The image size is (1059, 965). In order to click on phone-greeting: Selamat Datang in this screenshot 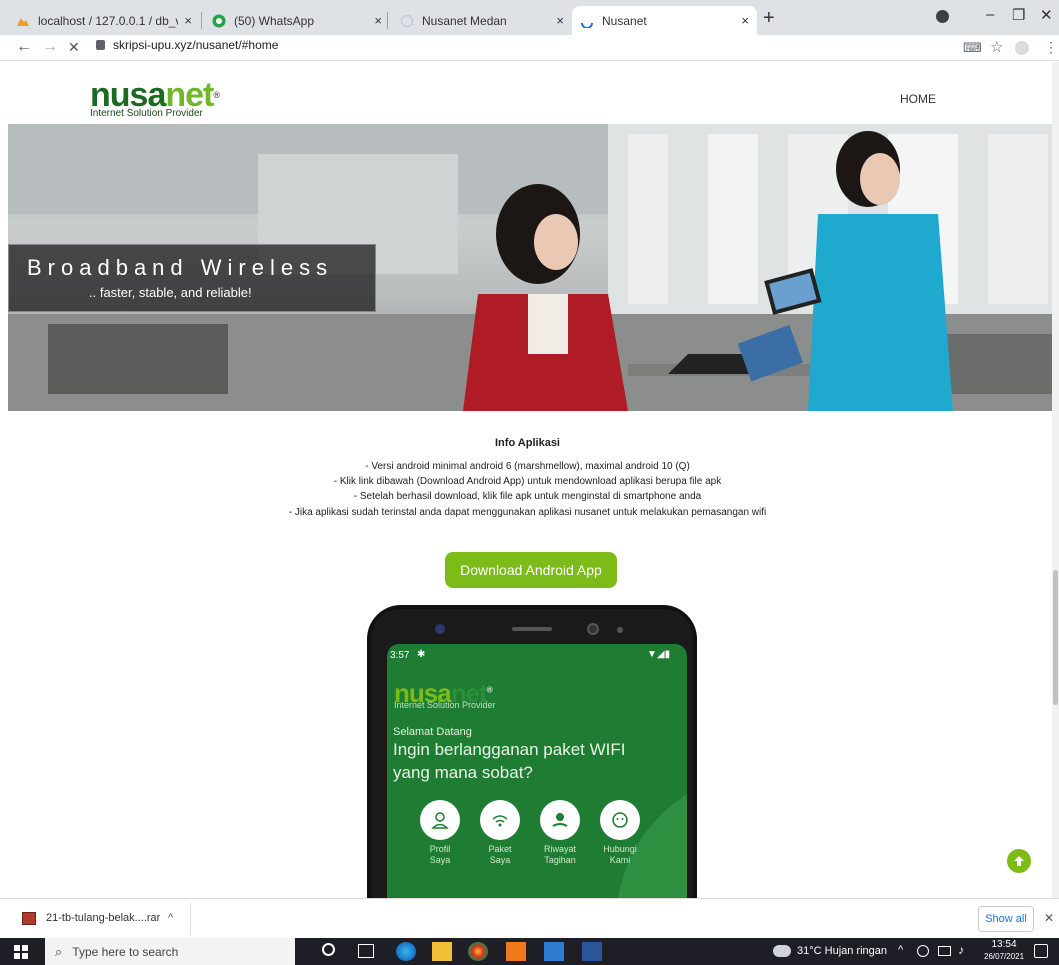, I will do `click(432, 732)`.